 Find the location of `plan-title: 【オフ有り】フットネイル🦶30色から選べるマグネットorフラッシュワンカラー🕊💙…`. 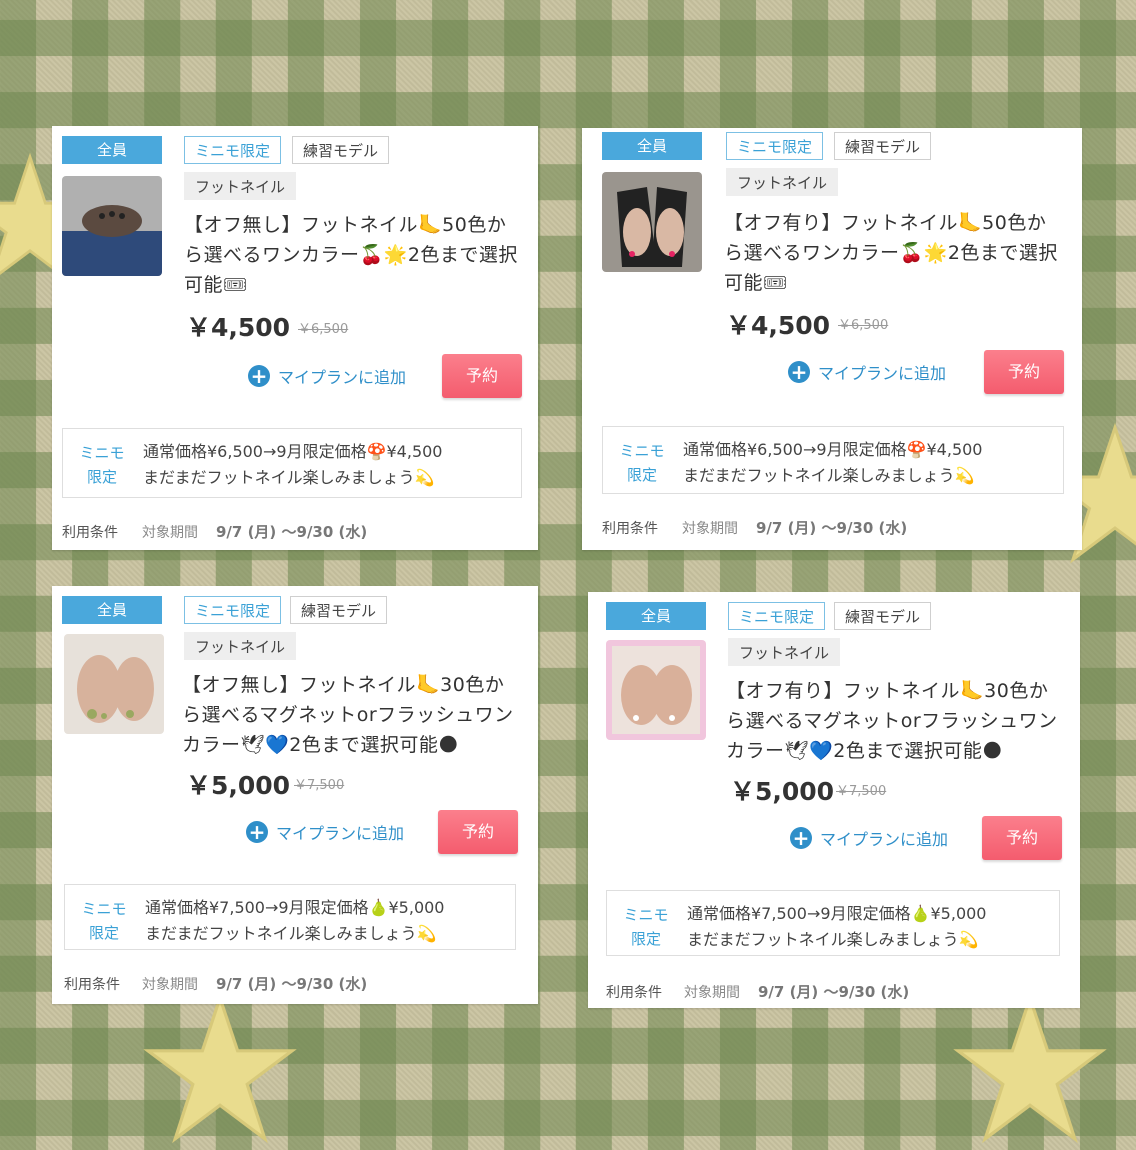

plan-title: 【オフ有り】フットネイル🦶30色から選べるマグネットorフラッシュワンカラー🕊💙… is located at coordinates (896, 721).